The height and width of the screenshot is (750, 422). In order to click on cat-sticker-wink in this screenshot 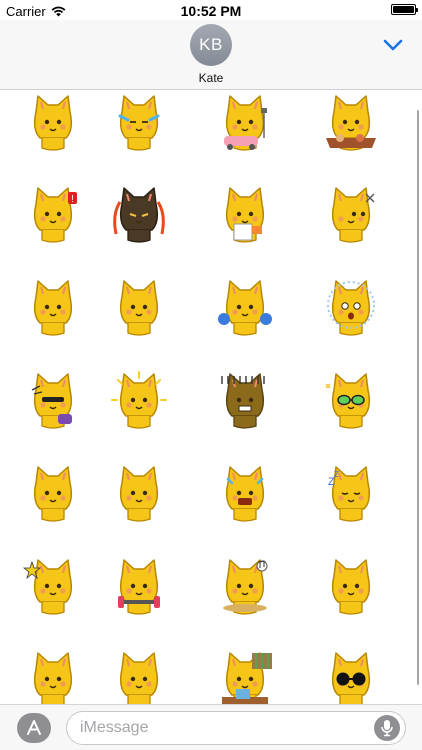, I will do `click(139, 494)`.